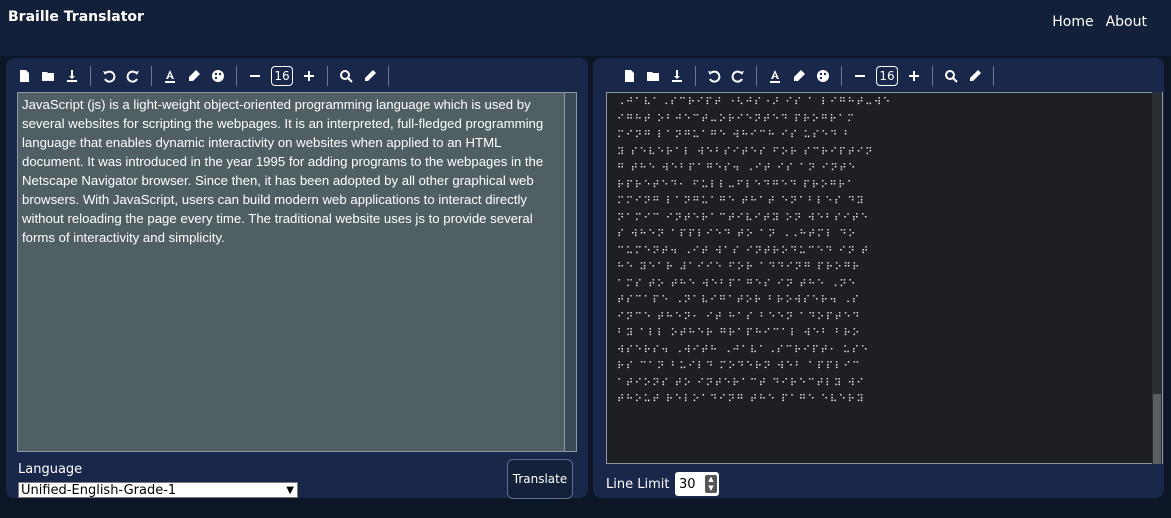 Image resolution: width=1171 pixels, height=518 pixels. What do you see at coordinates (745, 152) in the screenshot?
I see `braille-line: ⠽ ⠎⠑⠧⠑⠗⠁⠇ ⠺⠑⠃⠎⠊⠞⠑⠎ ⠋⠕⠗ ⠎⠉⠗⠊⠏⠞⠊⠝` at bounding box center [745, 152].